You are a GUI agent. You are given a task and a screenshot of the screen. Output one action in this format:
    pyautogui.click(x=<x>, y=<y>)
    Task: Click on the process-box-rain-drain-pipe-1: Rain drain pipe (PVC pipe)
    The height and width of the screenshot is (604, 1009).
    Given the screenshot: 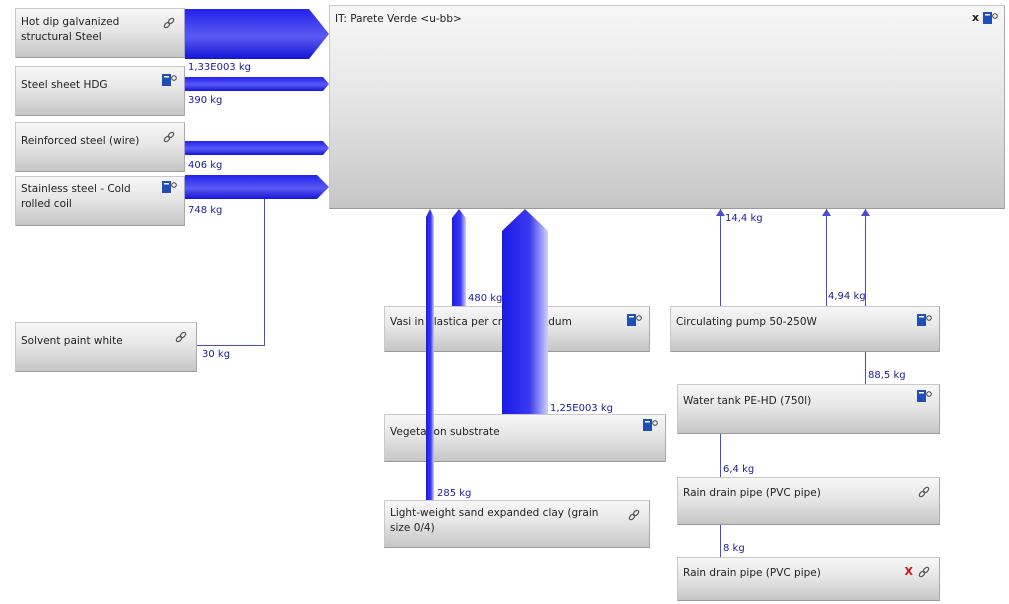 What is the action you would take?
    pyautogui.click(x=808, y=501)
    